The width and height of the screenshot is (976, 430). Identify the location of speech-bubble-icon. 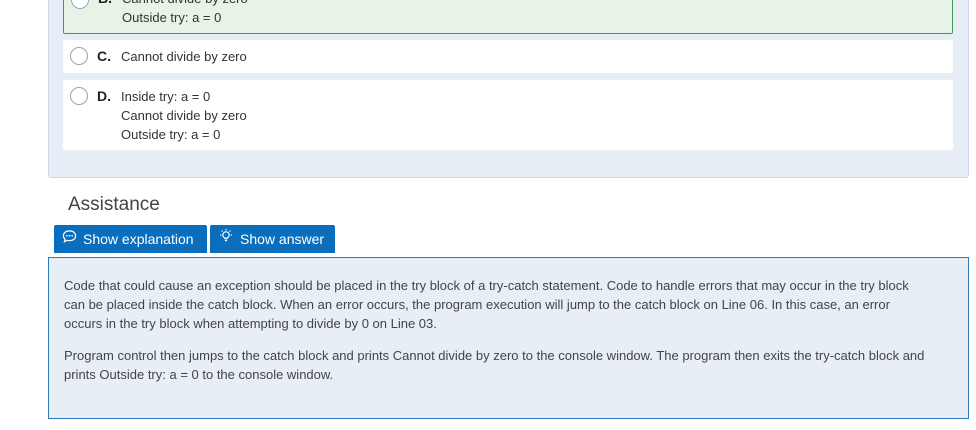
(69, 239).